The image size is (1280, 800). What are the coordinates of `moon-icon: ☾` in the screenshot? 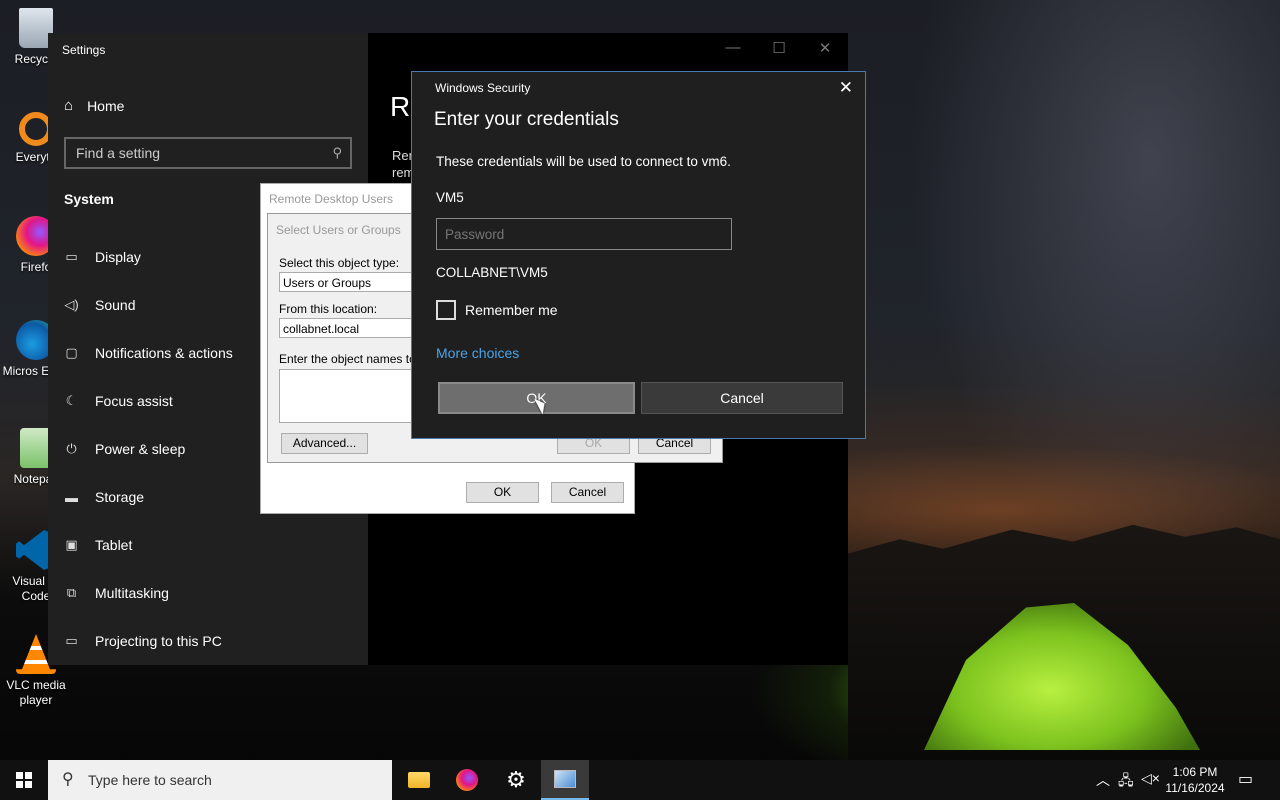 It's located at (71, 400).